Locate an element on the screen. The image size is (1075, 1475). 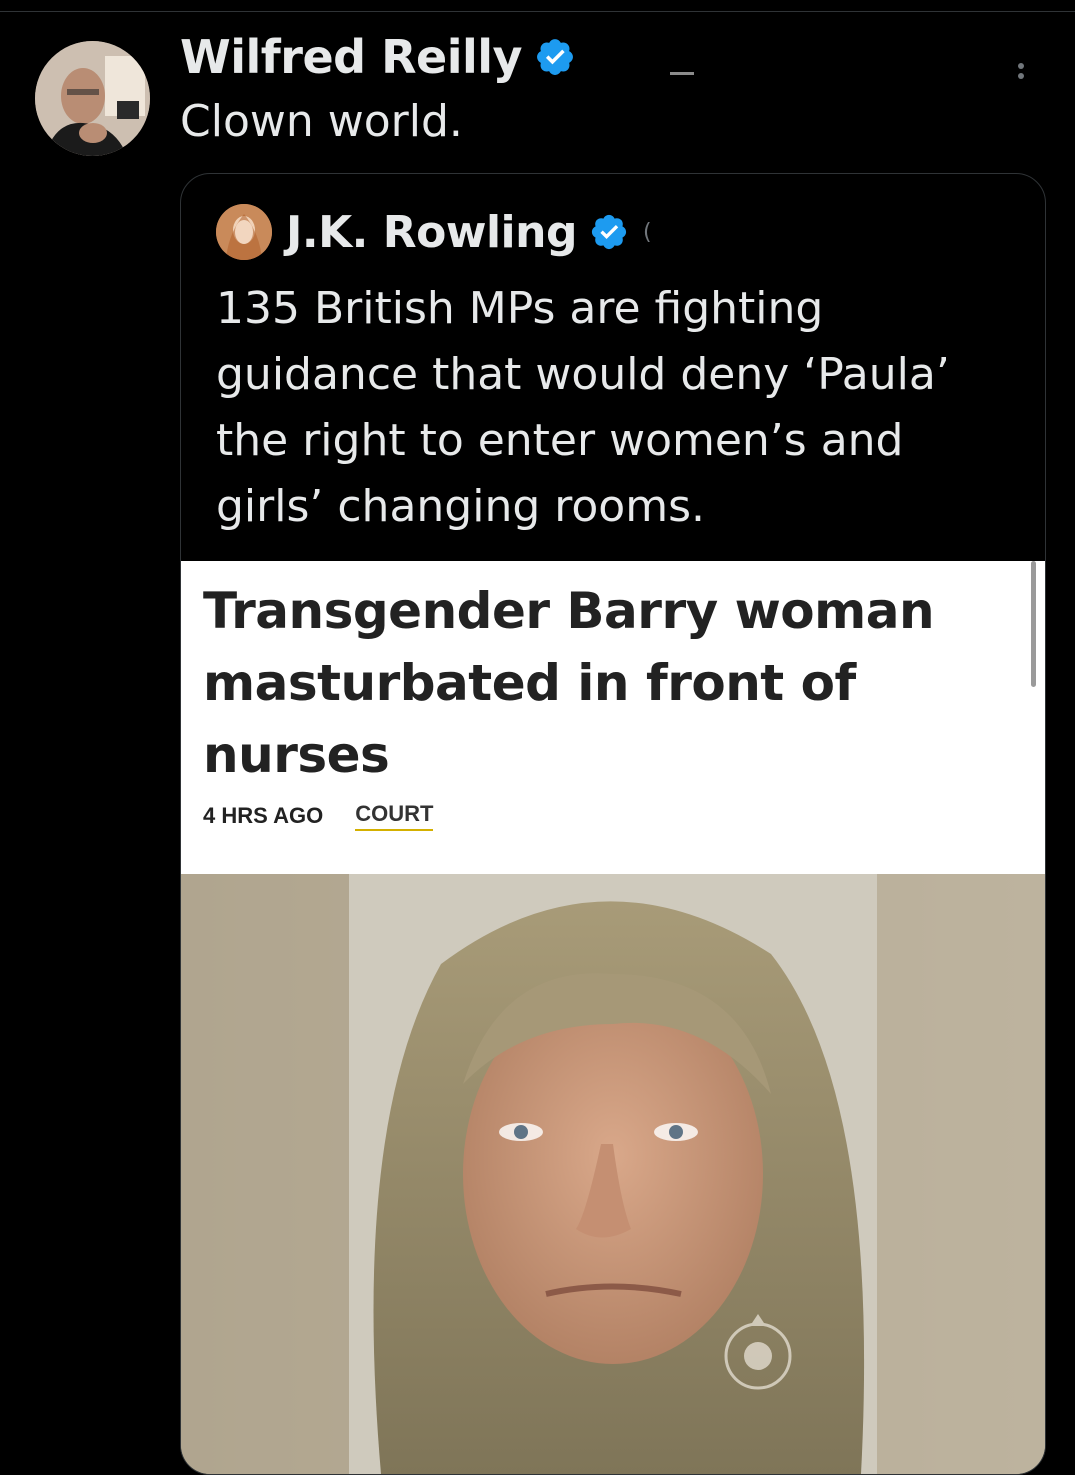
article-category: COURT is located at coordinates (394, 816).